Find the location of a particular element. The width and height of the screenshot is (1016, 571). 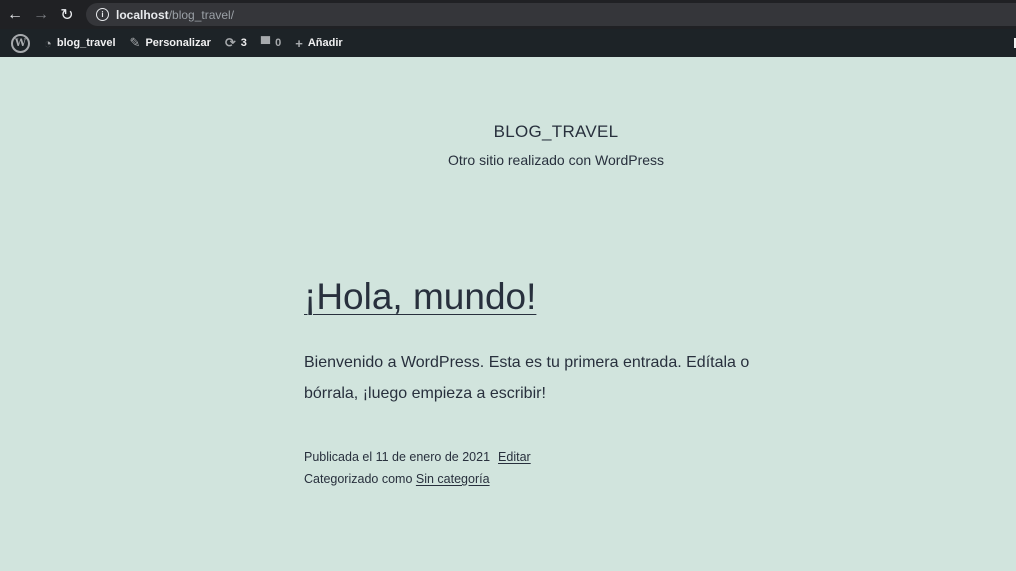

plus-icon: + is located at coordinates (299, 43).